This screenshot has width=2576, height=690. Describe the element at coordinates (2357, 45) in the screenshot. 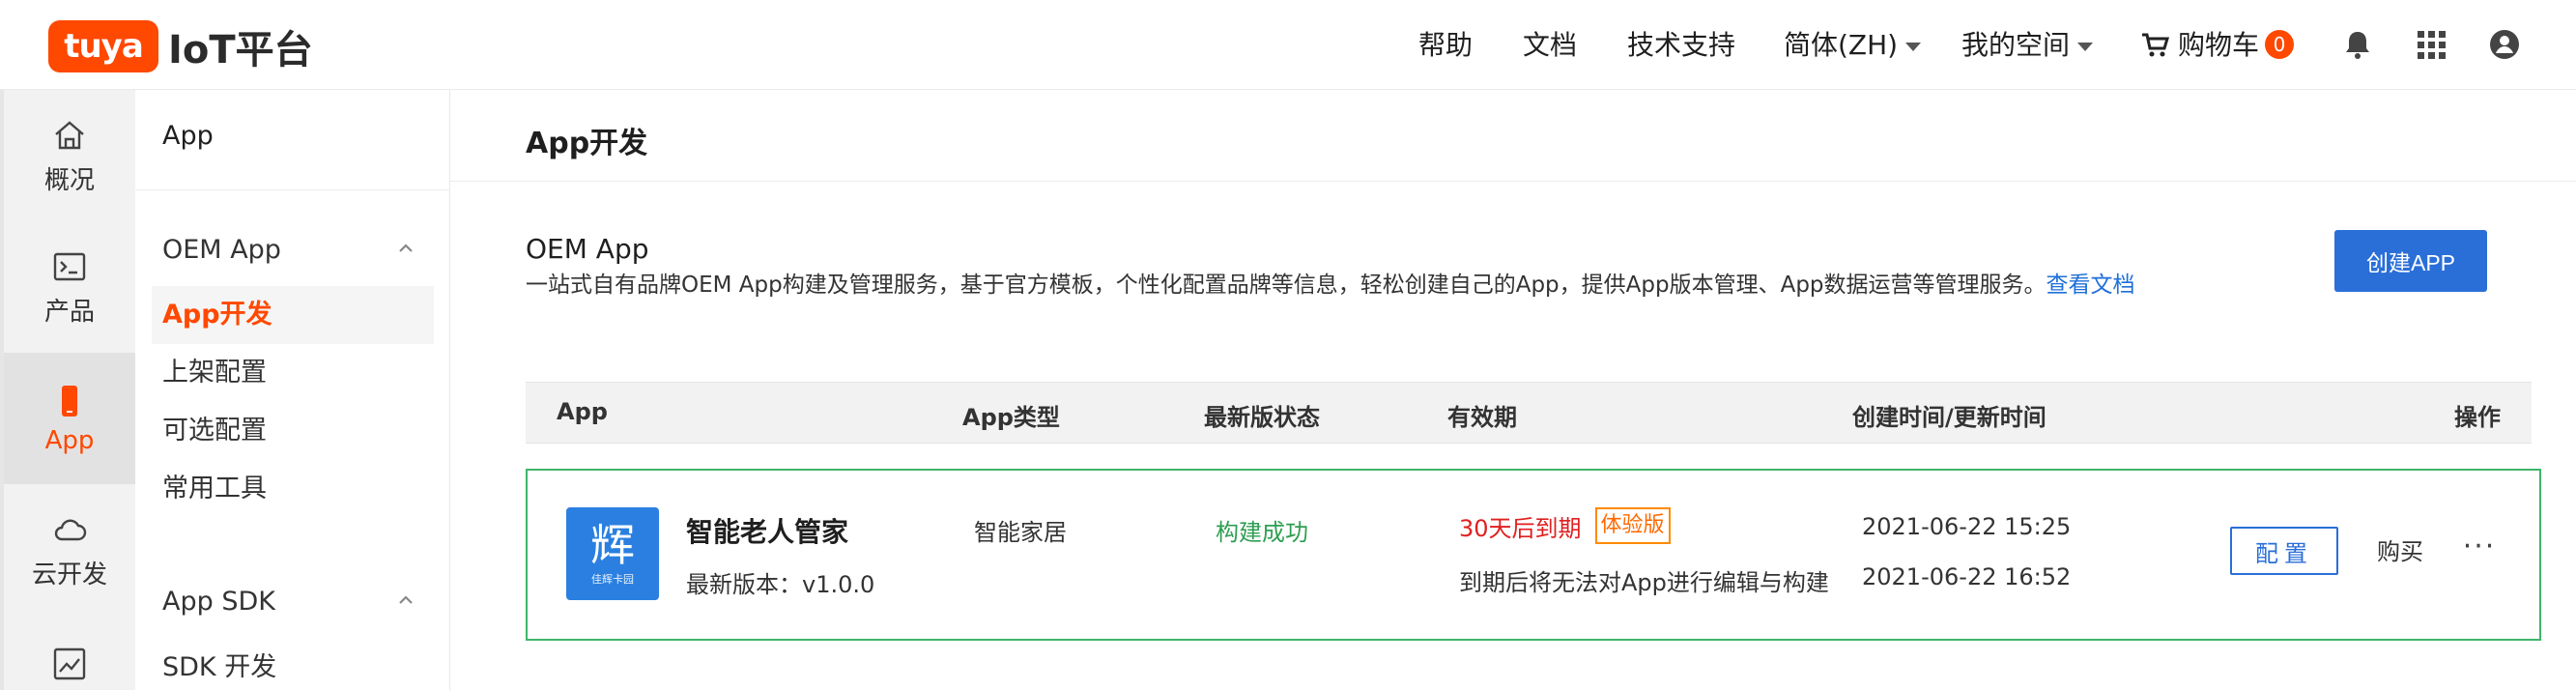

I see `bell-icon` at that location.